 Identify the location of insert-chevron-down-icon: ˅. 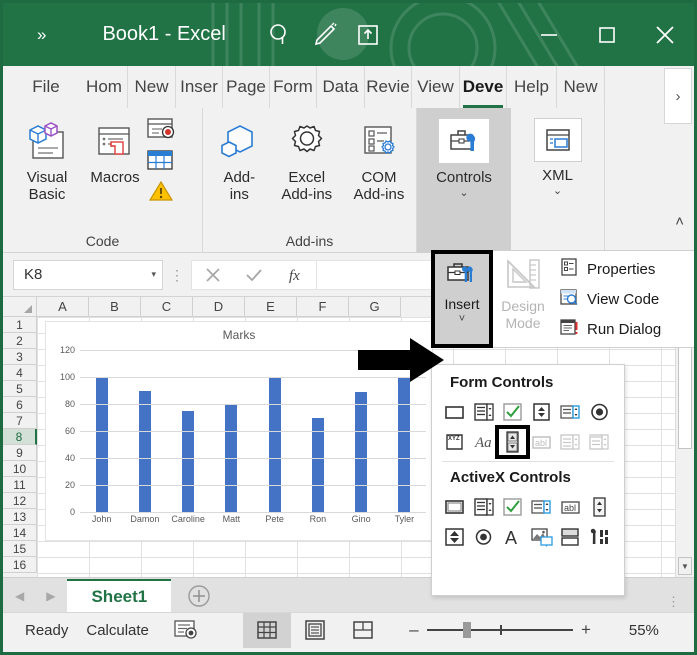
(462, 319).